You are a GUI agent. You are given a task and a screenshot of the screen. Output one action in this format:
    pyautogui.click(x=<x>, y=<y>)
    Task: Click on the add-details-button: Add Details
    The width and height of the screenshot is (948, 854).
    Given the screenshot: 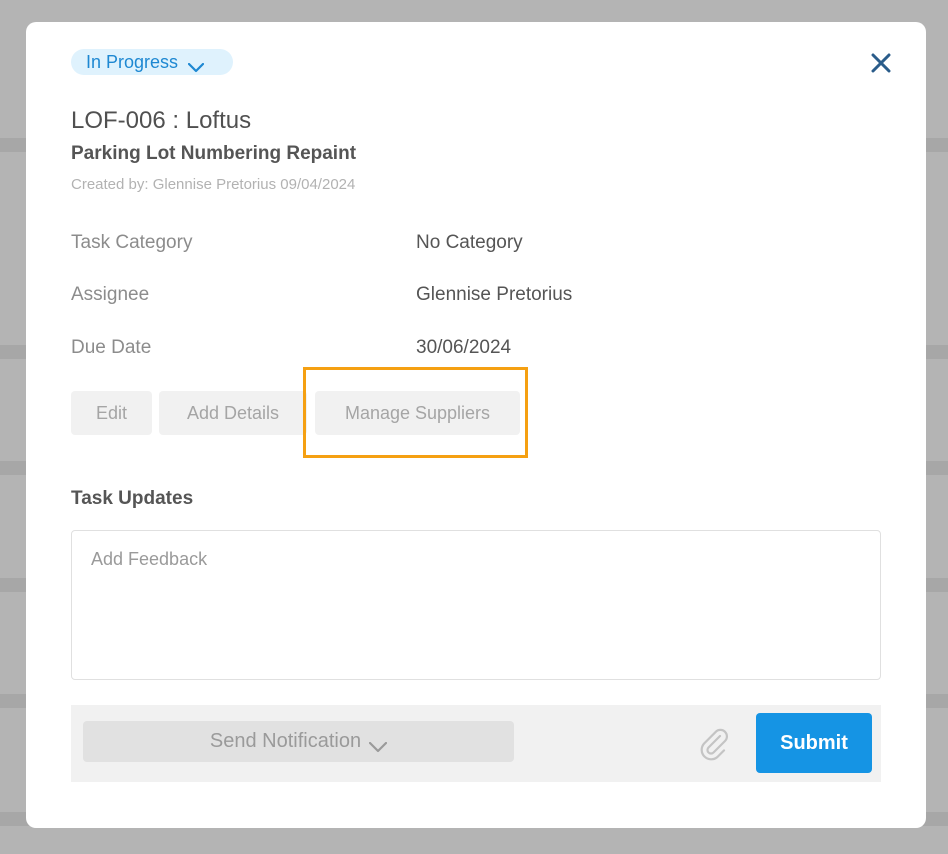 What is the action you would take?
    pyautogui.click(x=233, y=413)
    